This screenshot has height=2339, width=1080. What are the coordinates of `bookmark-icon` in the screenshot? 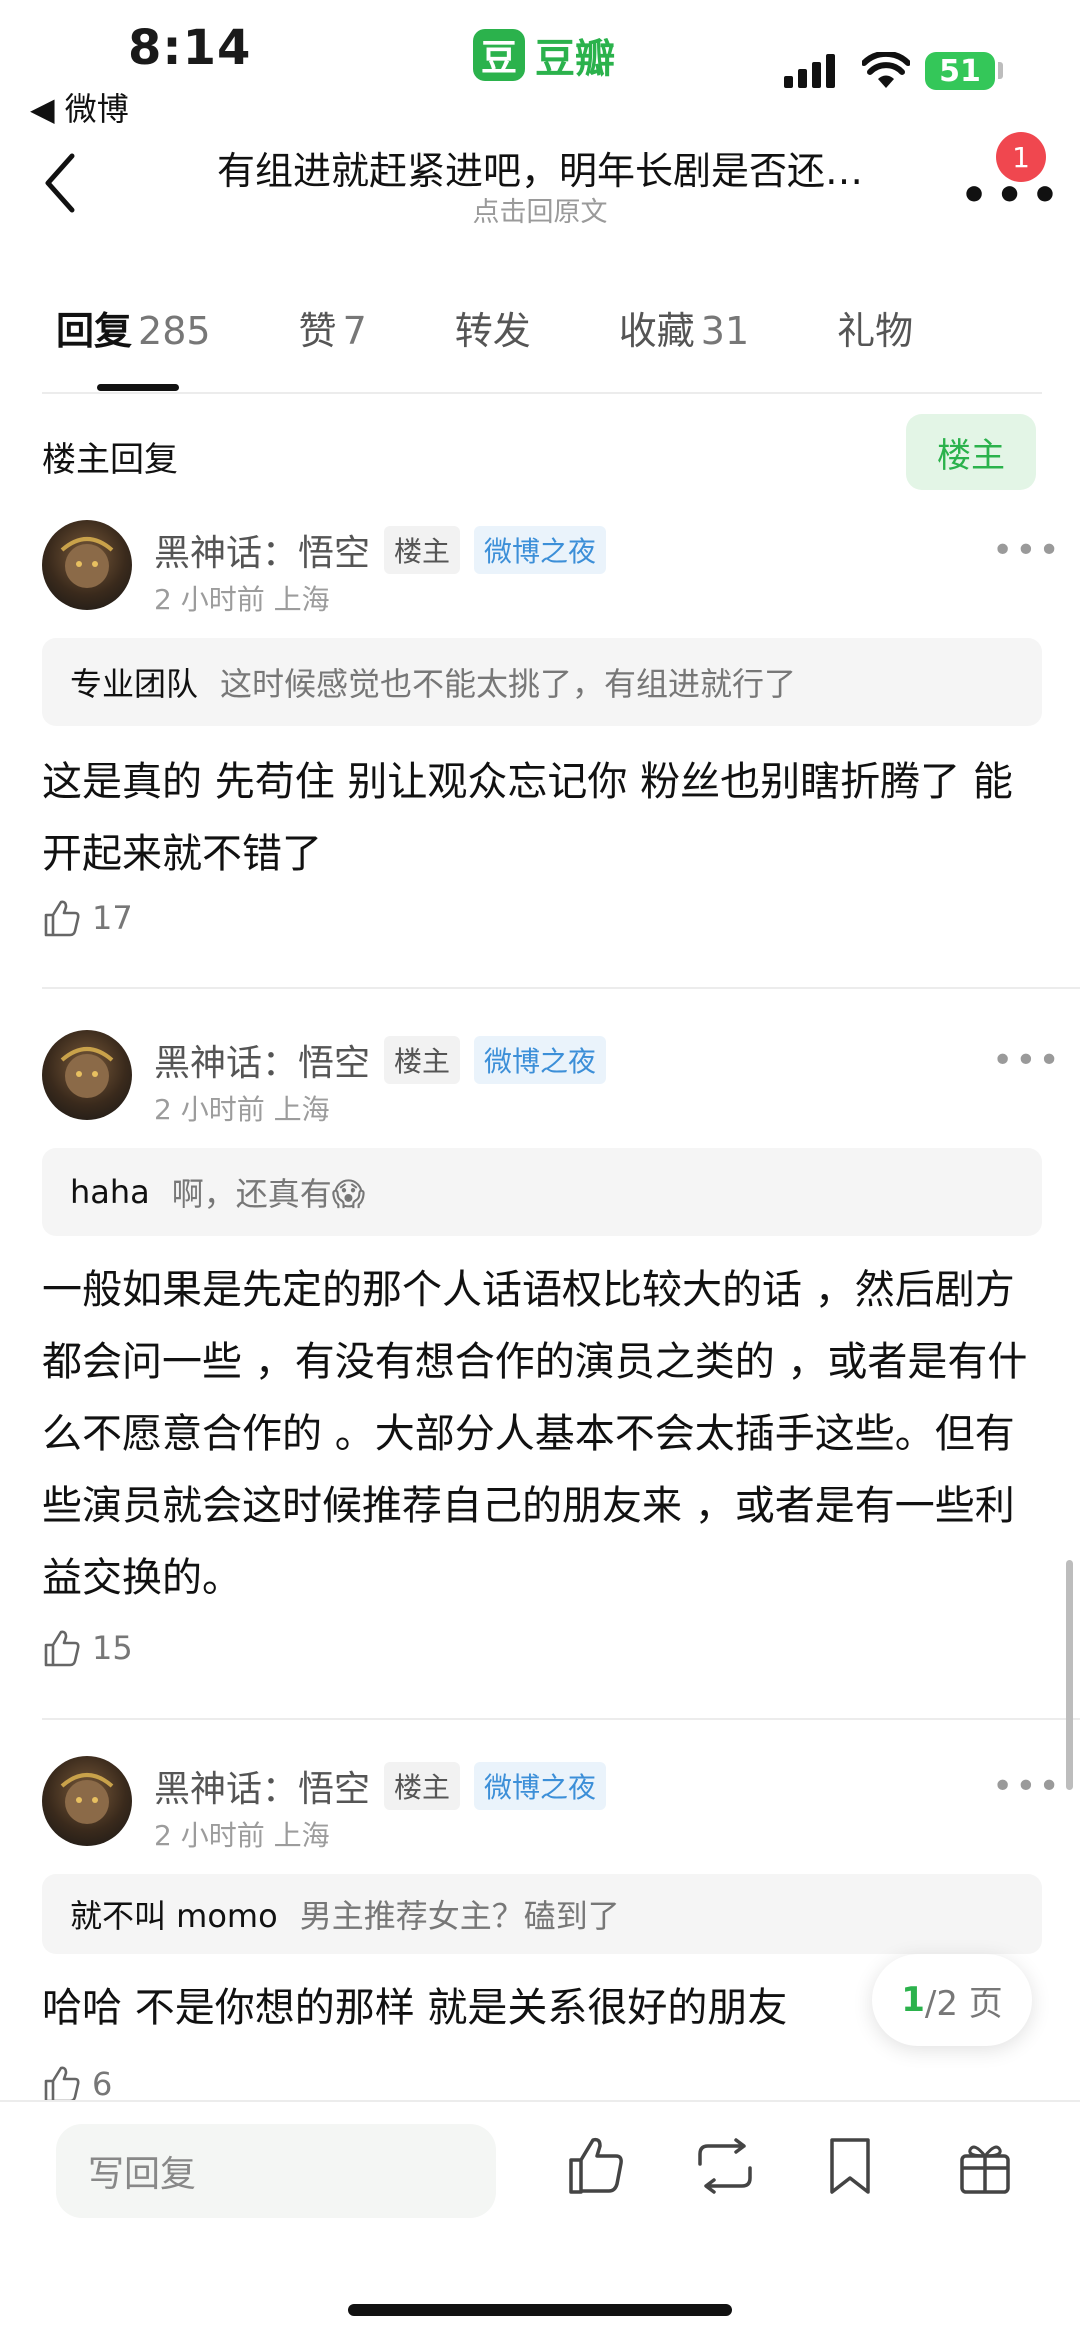 It's located at (850, 2166).